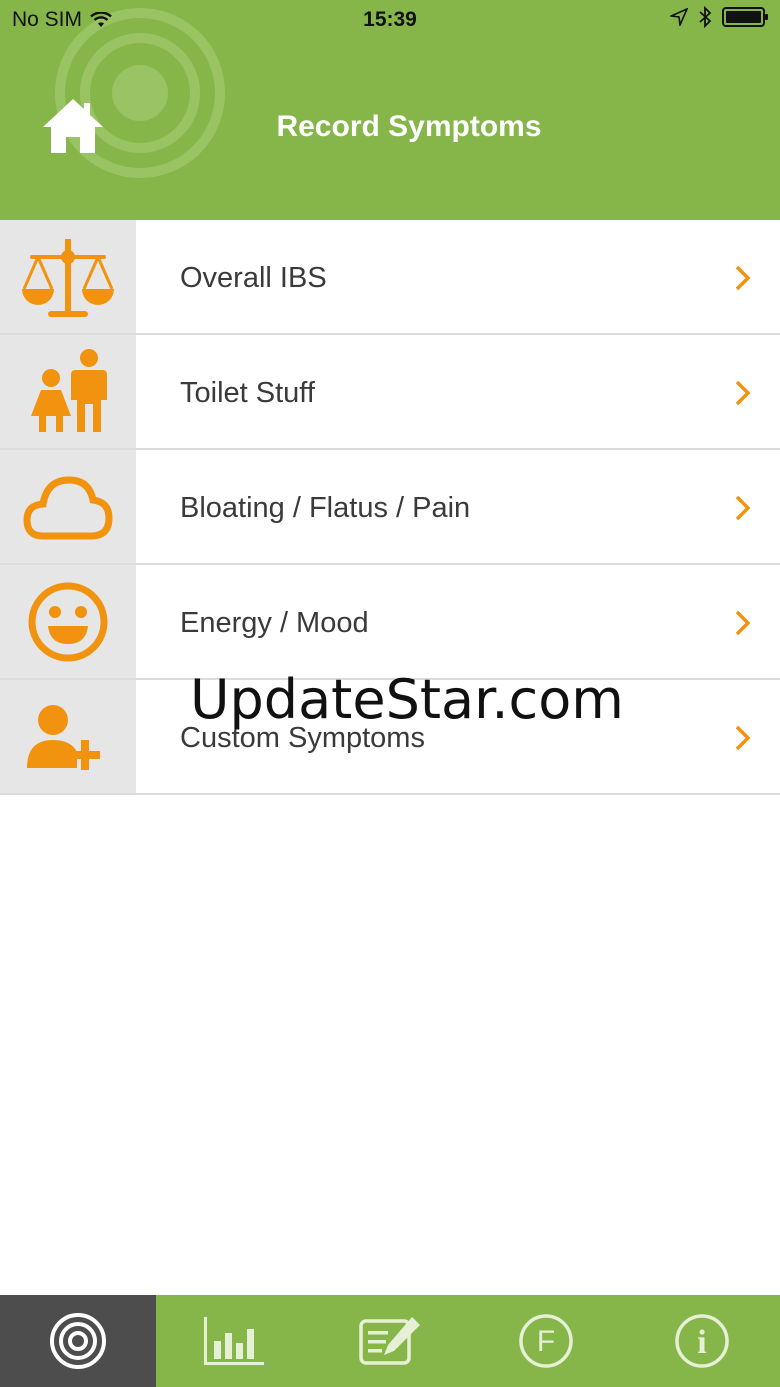 This screenshot has width=780, height=1387. I want to click on list-item-label: Energy / Mood, so click(274, 623).